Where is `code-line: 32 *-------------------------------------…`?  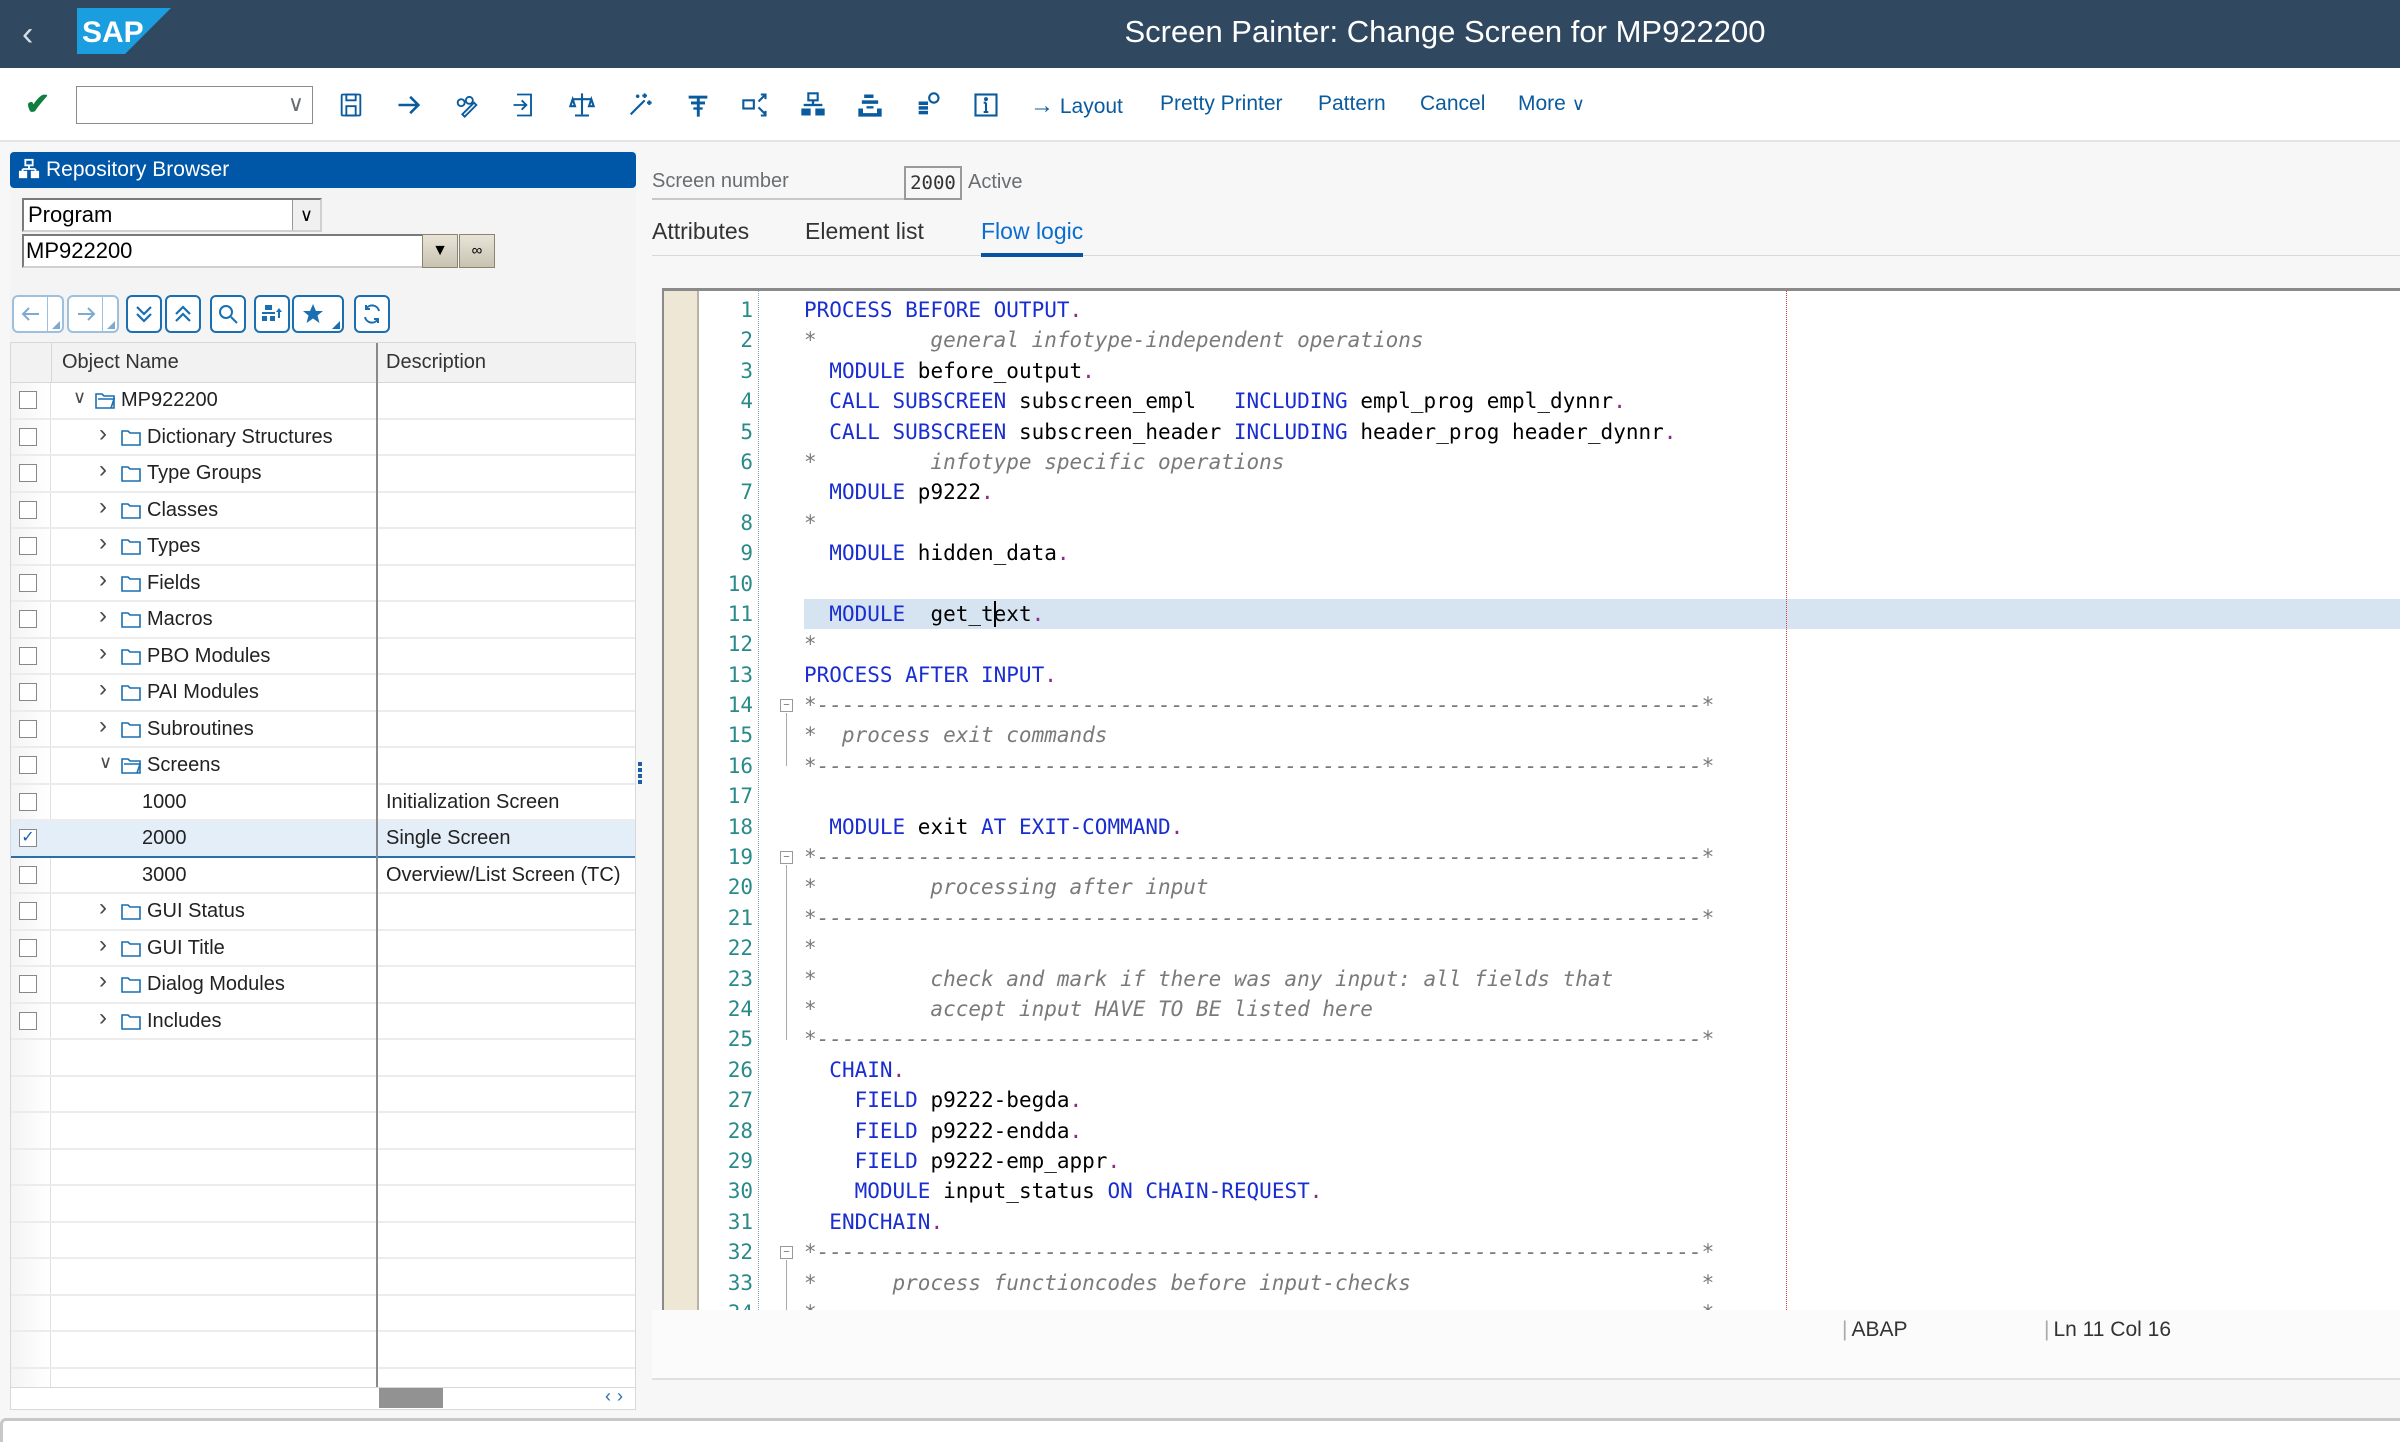
code-line: 32 *-------------------------------------… is located at coordinates (1532, 1252).